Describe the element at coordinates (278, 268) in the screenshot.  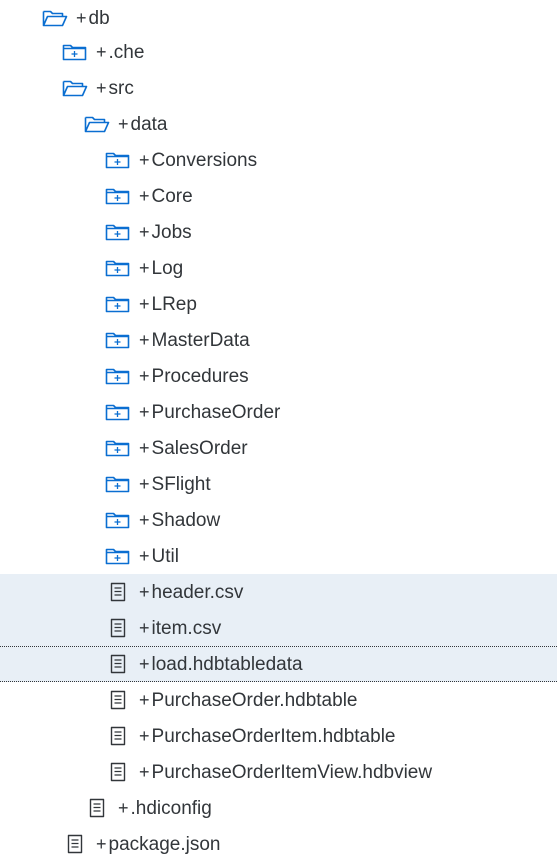
I see `tree-item-log: + Log` at that location.